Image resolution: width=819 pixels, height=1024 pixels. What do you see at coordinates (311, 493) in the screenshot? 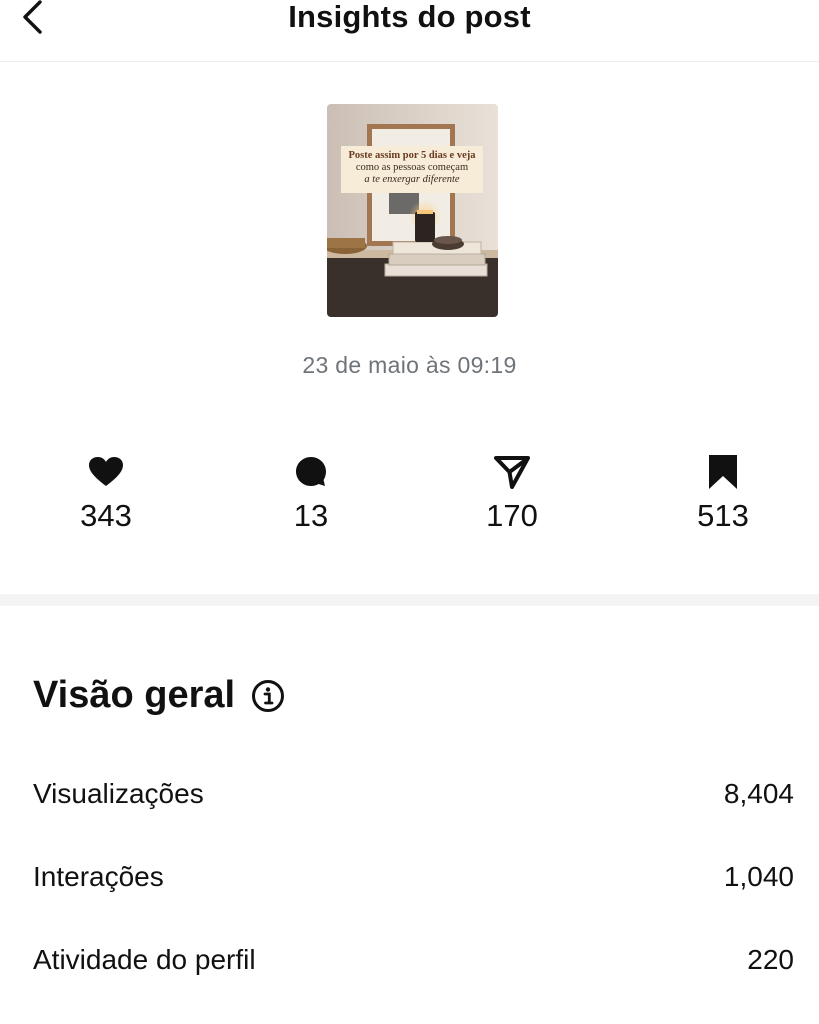
I see `comments-metric: 13` at bounding box center [311, 493].